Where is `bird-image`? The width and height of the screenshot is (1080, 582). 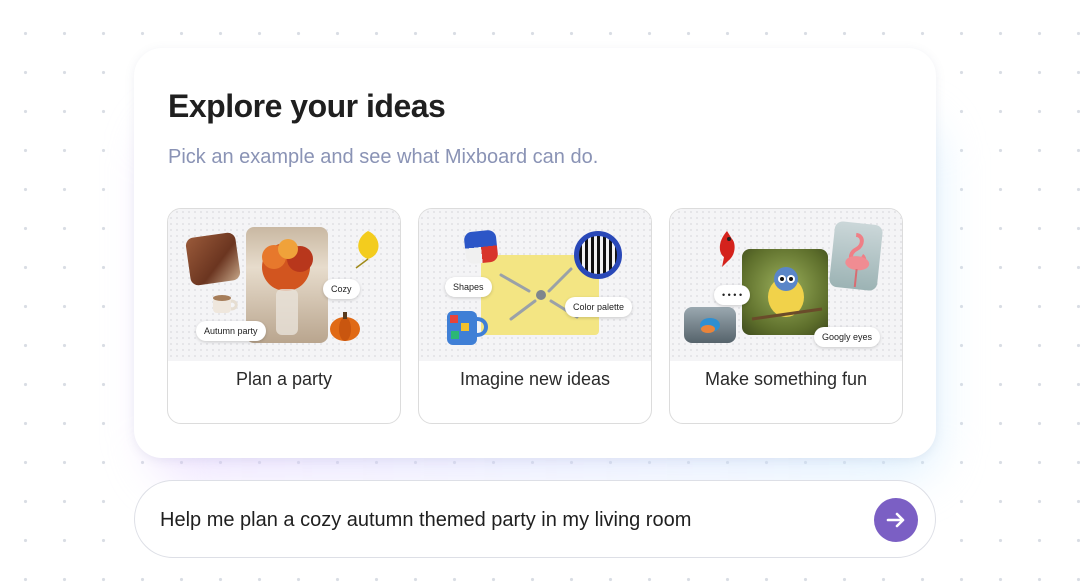
bird-image is located at coordinates (785, 292).